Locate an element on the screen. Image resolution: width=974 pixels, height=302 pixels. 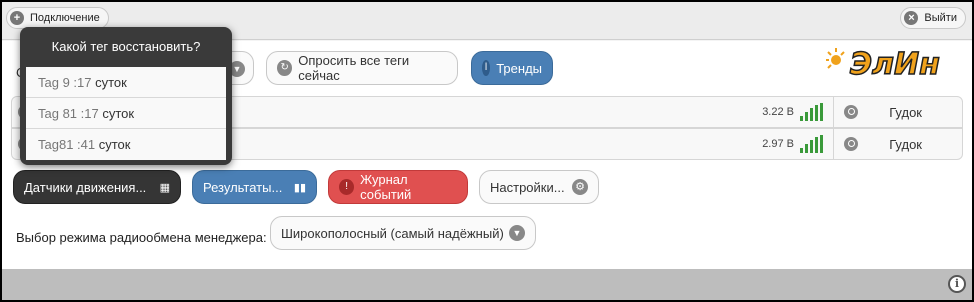
radio-mode-label: Выбор режима радиообмена менеджера: is located at coordinates (141, 237).